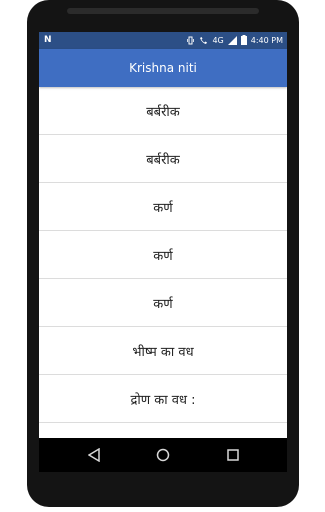 The width and height of the screenshot is (325, 512). I want to click on status-icons: 4G 4:40 PM, so click(234, 40).